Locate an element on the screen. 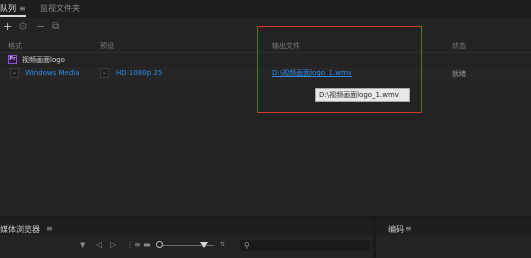  preset-link: HD 1080p 25 is located at coordinates (139, 73).